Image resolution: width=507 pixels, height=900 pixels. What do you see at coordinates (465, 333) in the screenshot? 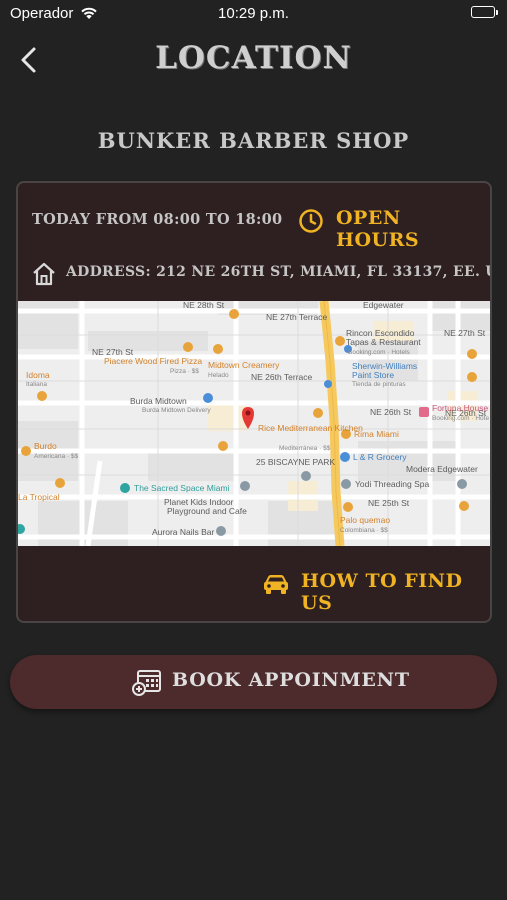
I see `map-street-label: NE 27th St` at bounding box center [465, 333].